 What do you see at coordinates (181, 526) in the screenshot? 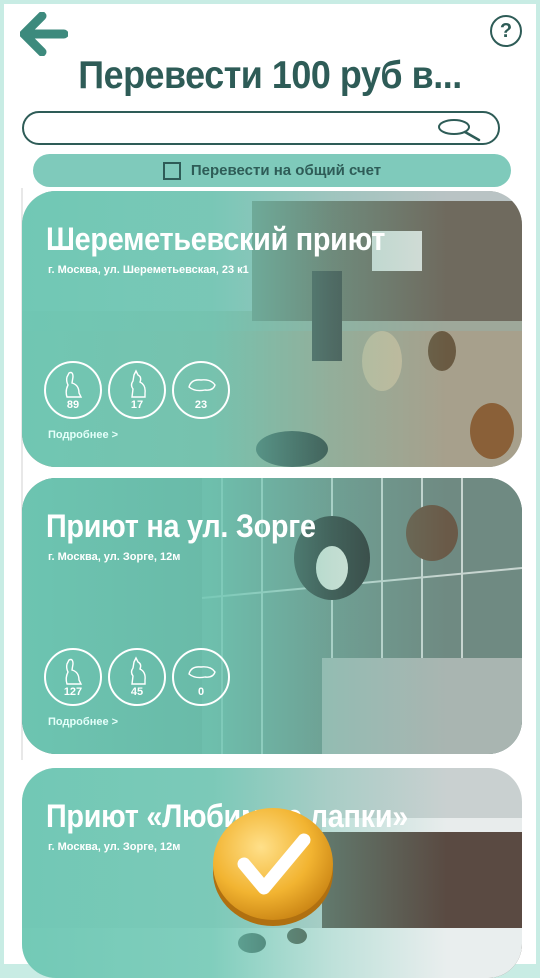
I see `shelter-name: Приют на ул. Зорге` at bounding box center [181, 526].